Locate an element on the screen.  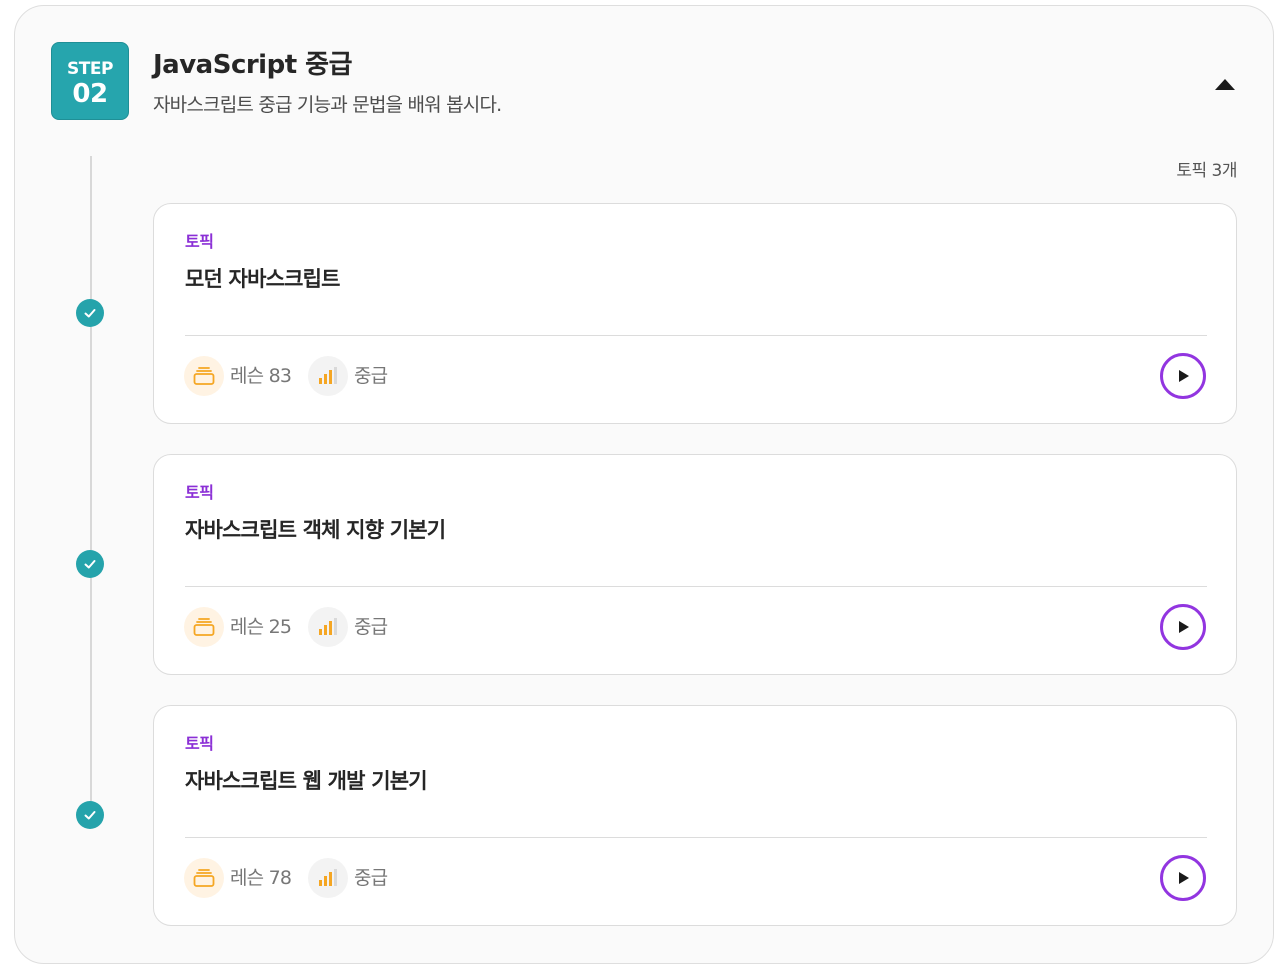
timeline-line is located at coordinates (91, 486).